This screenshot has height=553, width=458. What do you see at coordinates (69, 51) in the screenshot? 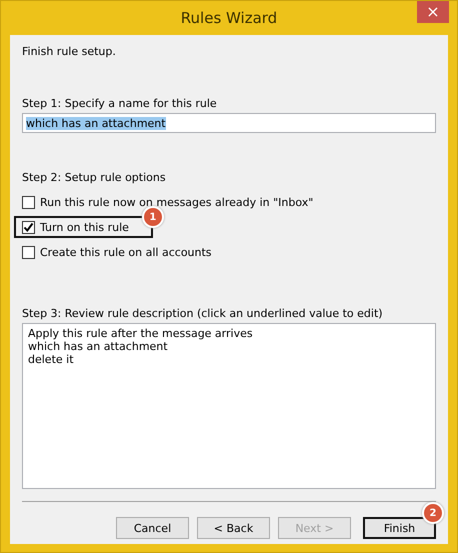
I see `heading: Finish rule setup.` at bounding box center [69, 51].